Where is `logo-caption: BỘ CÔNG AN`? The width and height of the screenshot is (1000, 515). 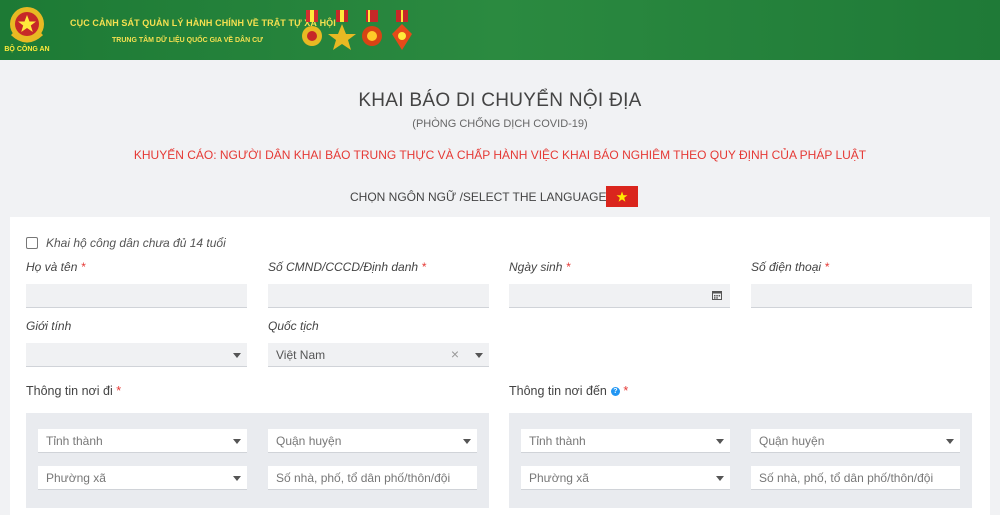 logo-caption: BỘ CÔNG AN is located at coordinates (27, 49).